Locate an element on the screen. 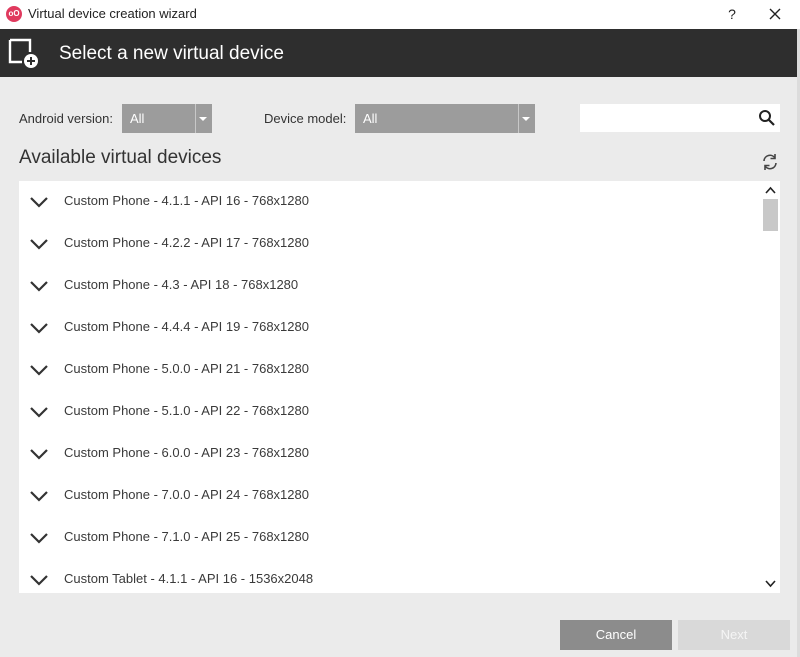 Image resolution: width=800 pixels, height=657 pixels. scroll-thumb is located at coordinates (770, 215).